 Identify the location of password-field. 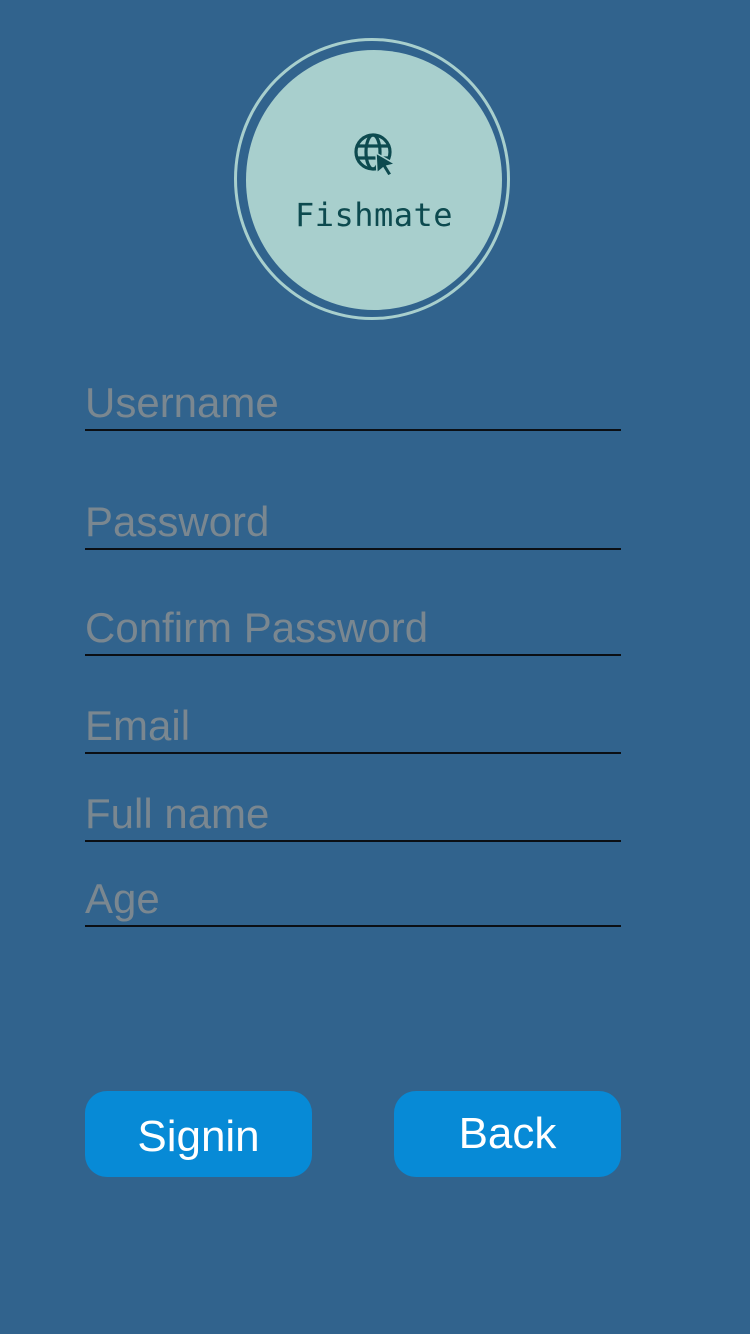
(353, 522).